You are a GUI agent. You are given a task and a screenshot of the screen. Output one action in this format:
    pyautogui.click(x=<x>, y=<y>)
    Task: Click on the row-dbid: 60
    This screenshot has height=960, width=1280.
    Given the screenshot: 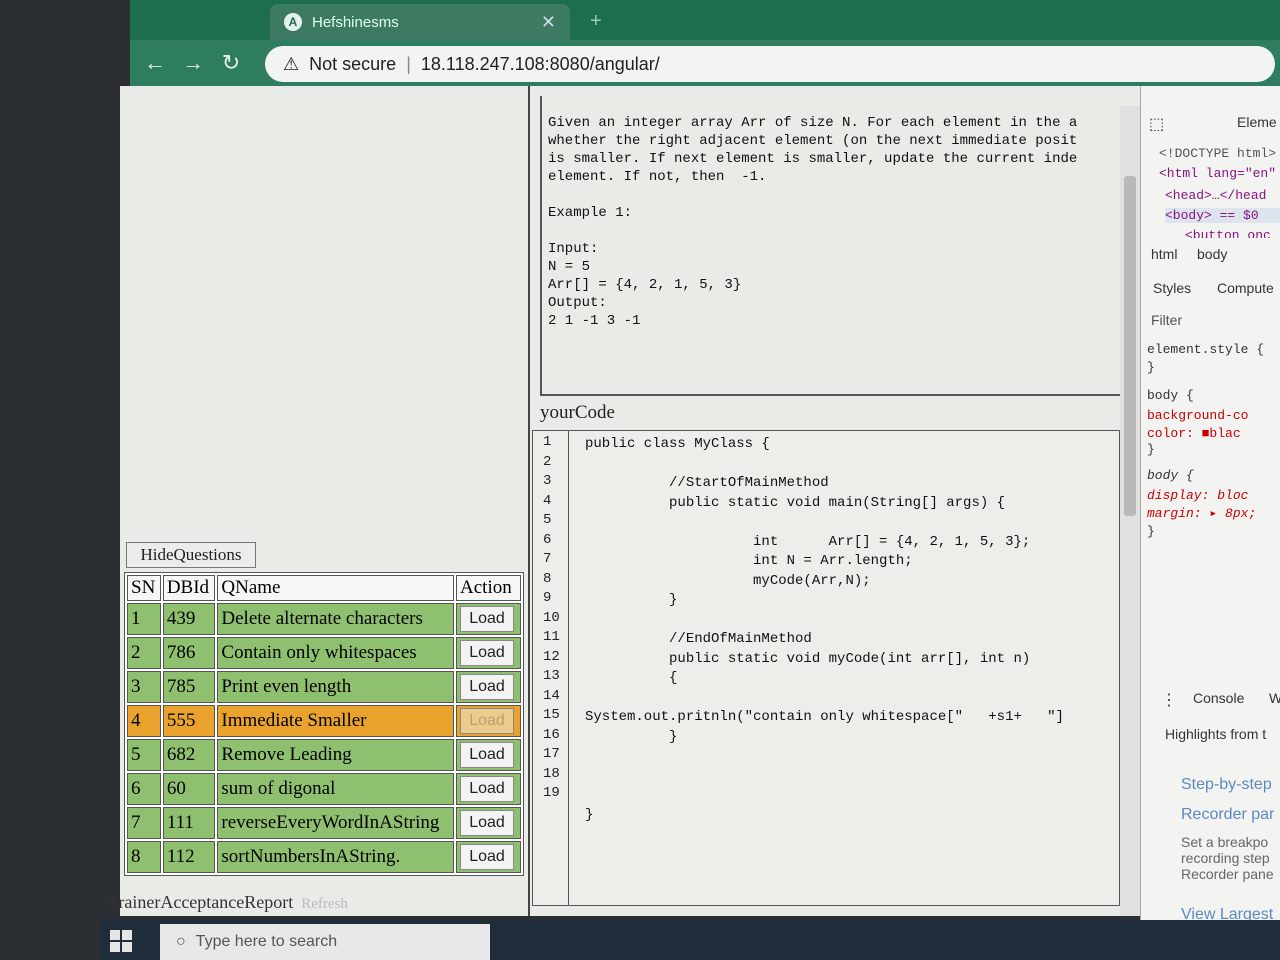 What is the action you would take?
    pyautogui.click(x=189, y=789)
    